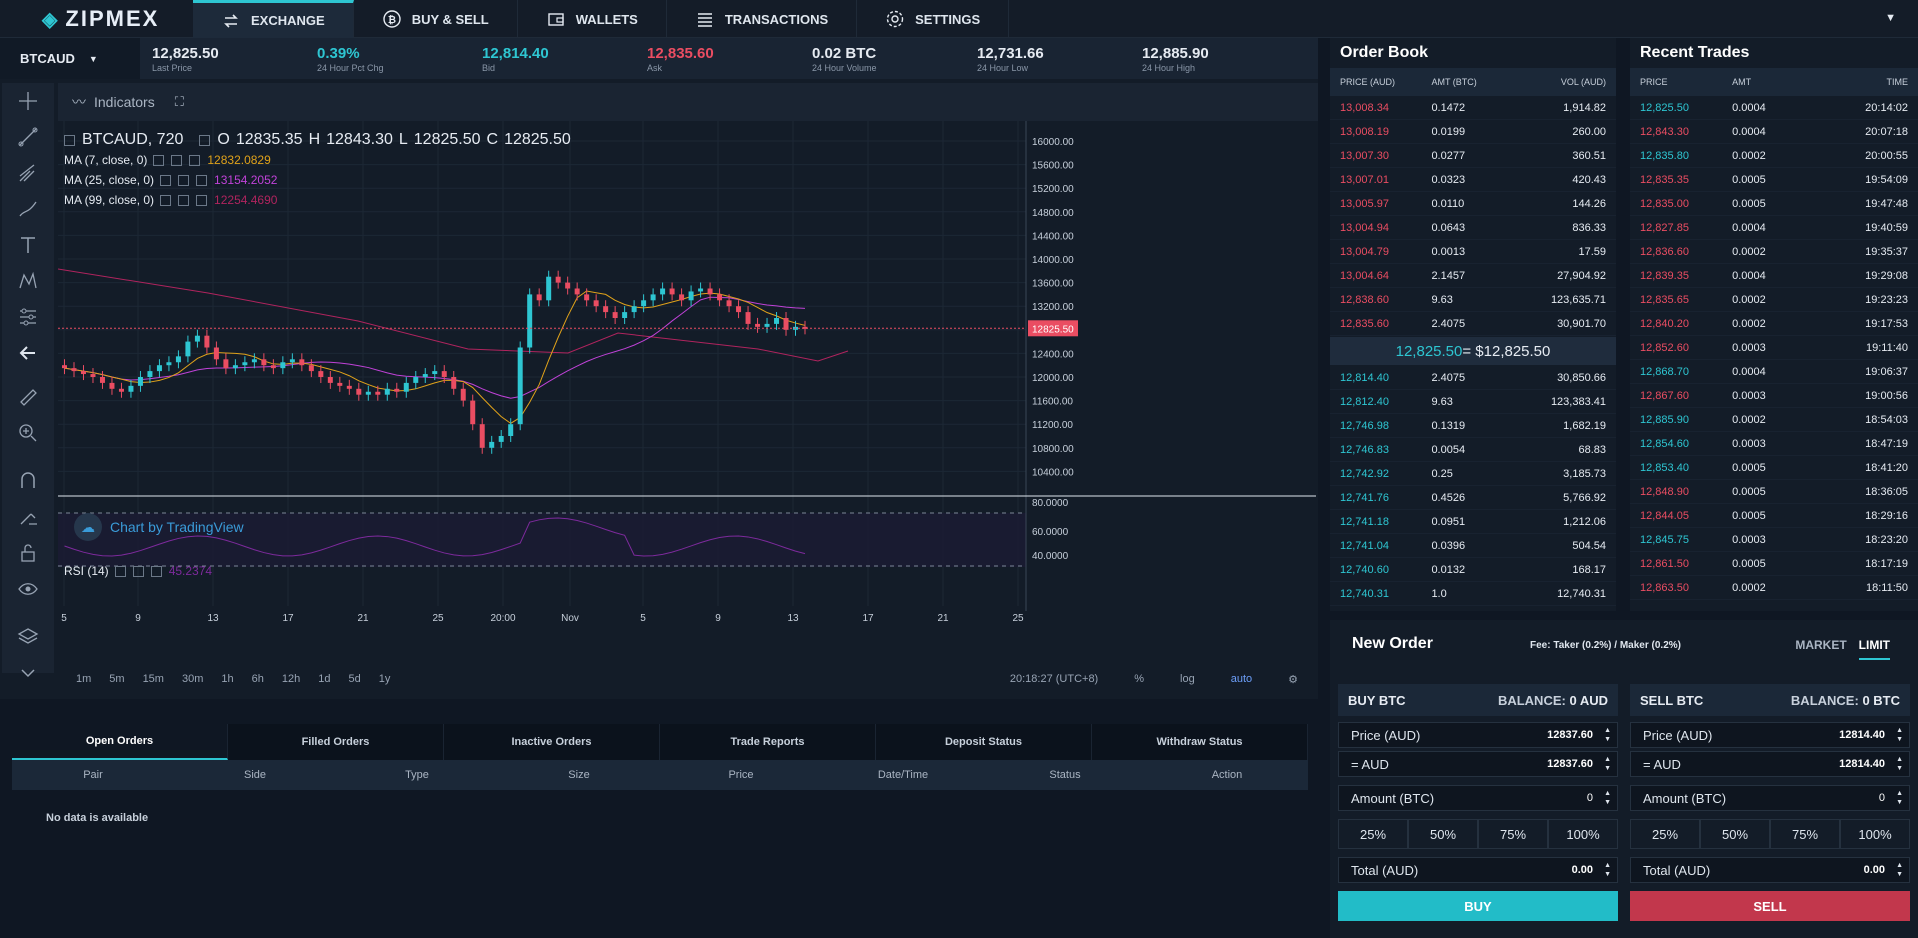  Describe the element at coordinates (1139, 679) in the screenshot. I see `percent-toggle: %` at that location.